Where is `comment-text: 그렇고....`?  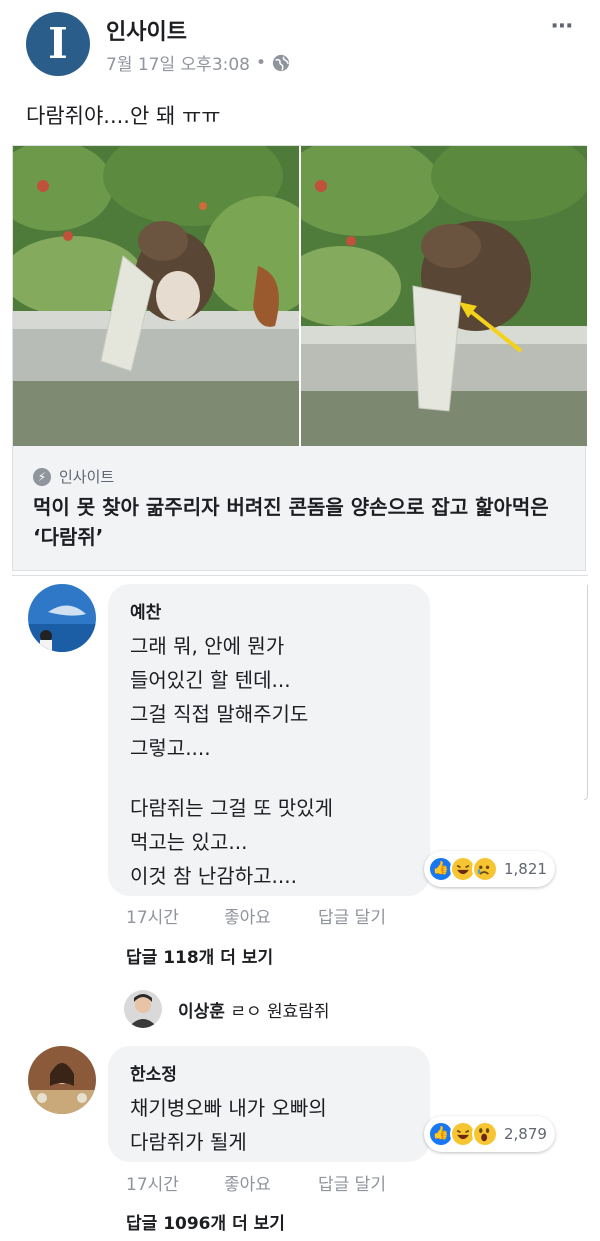
comment-text: 그렇고.... is located at coordinates (170, 748).